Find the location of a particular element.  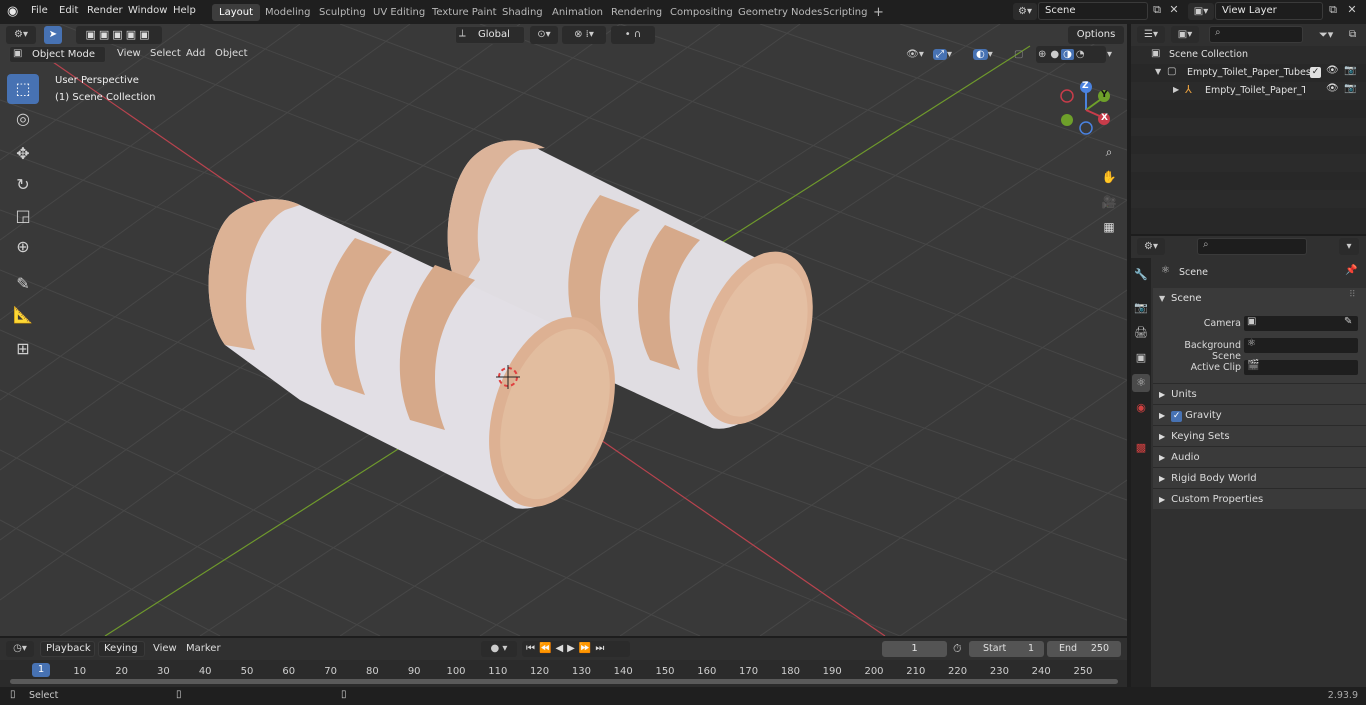

move-tool-icon: ✥ is located at coordinates (23, 154).